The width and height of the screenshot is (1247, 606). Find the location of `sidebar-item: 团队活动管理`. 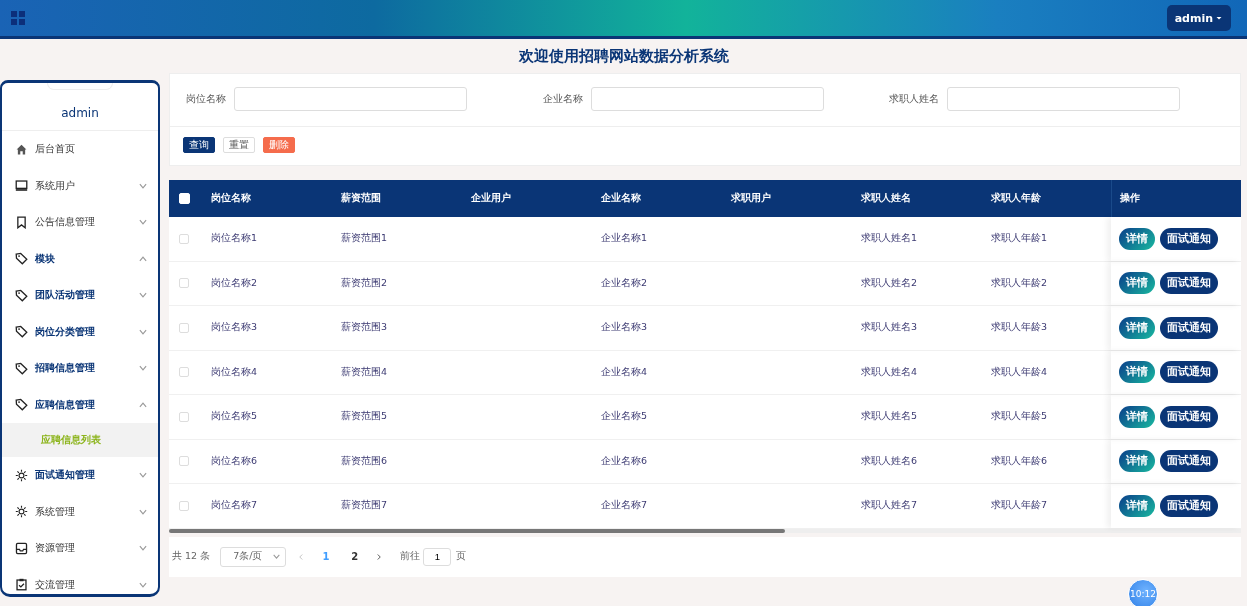

sidebar-item: 团队活动管理 is located at coordinates (80, 295).